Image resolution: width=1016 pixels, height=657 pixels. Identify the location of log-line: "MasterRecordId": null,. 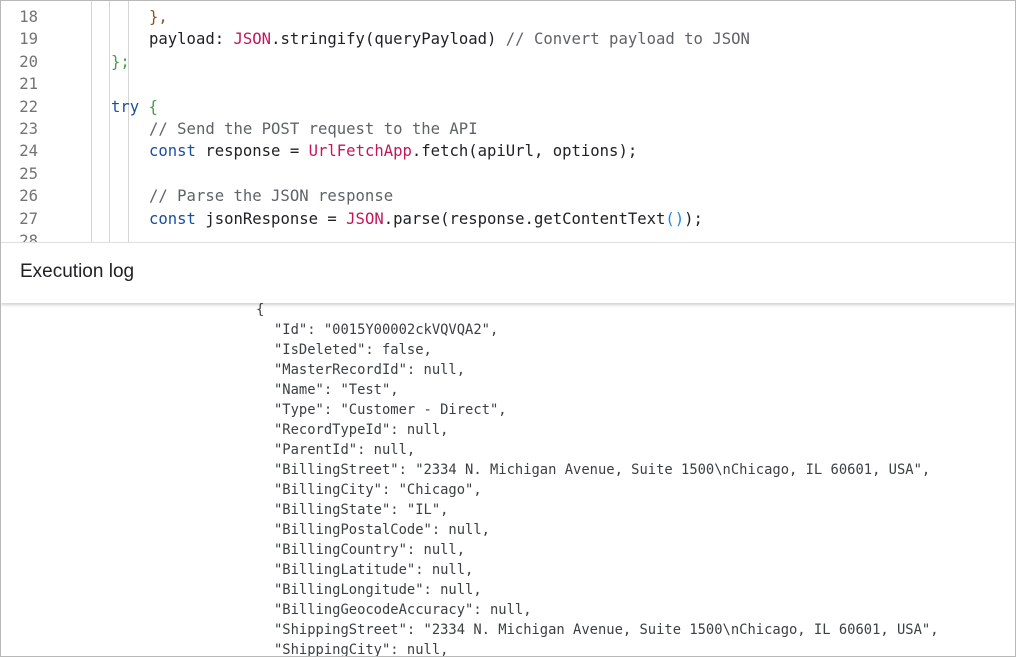
(370, 370).